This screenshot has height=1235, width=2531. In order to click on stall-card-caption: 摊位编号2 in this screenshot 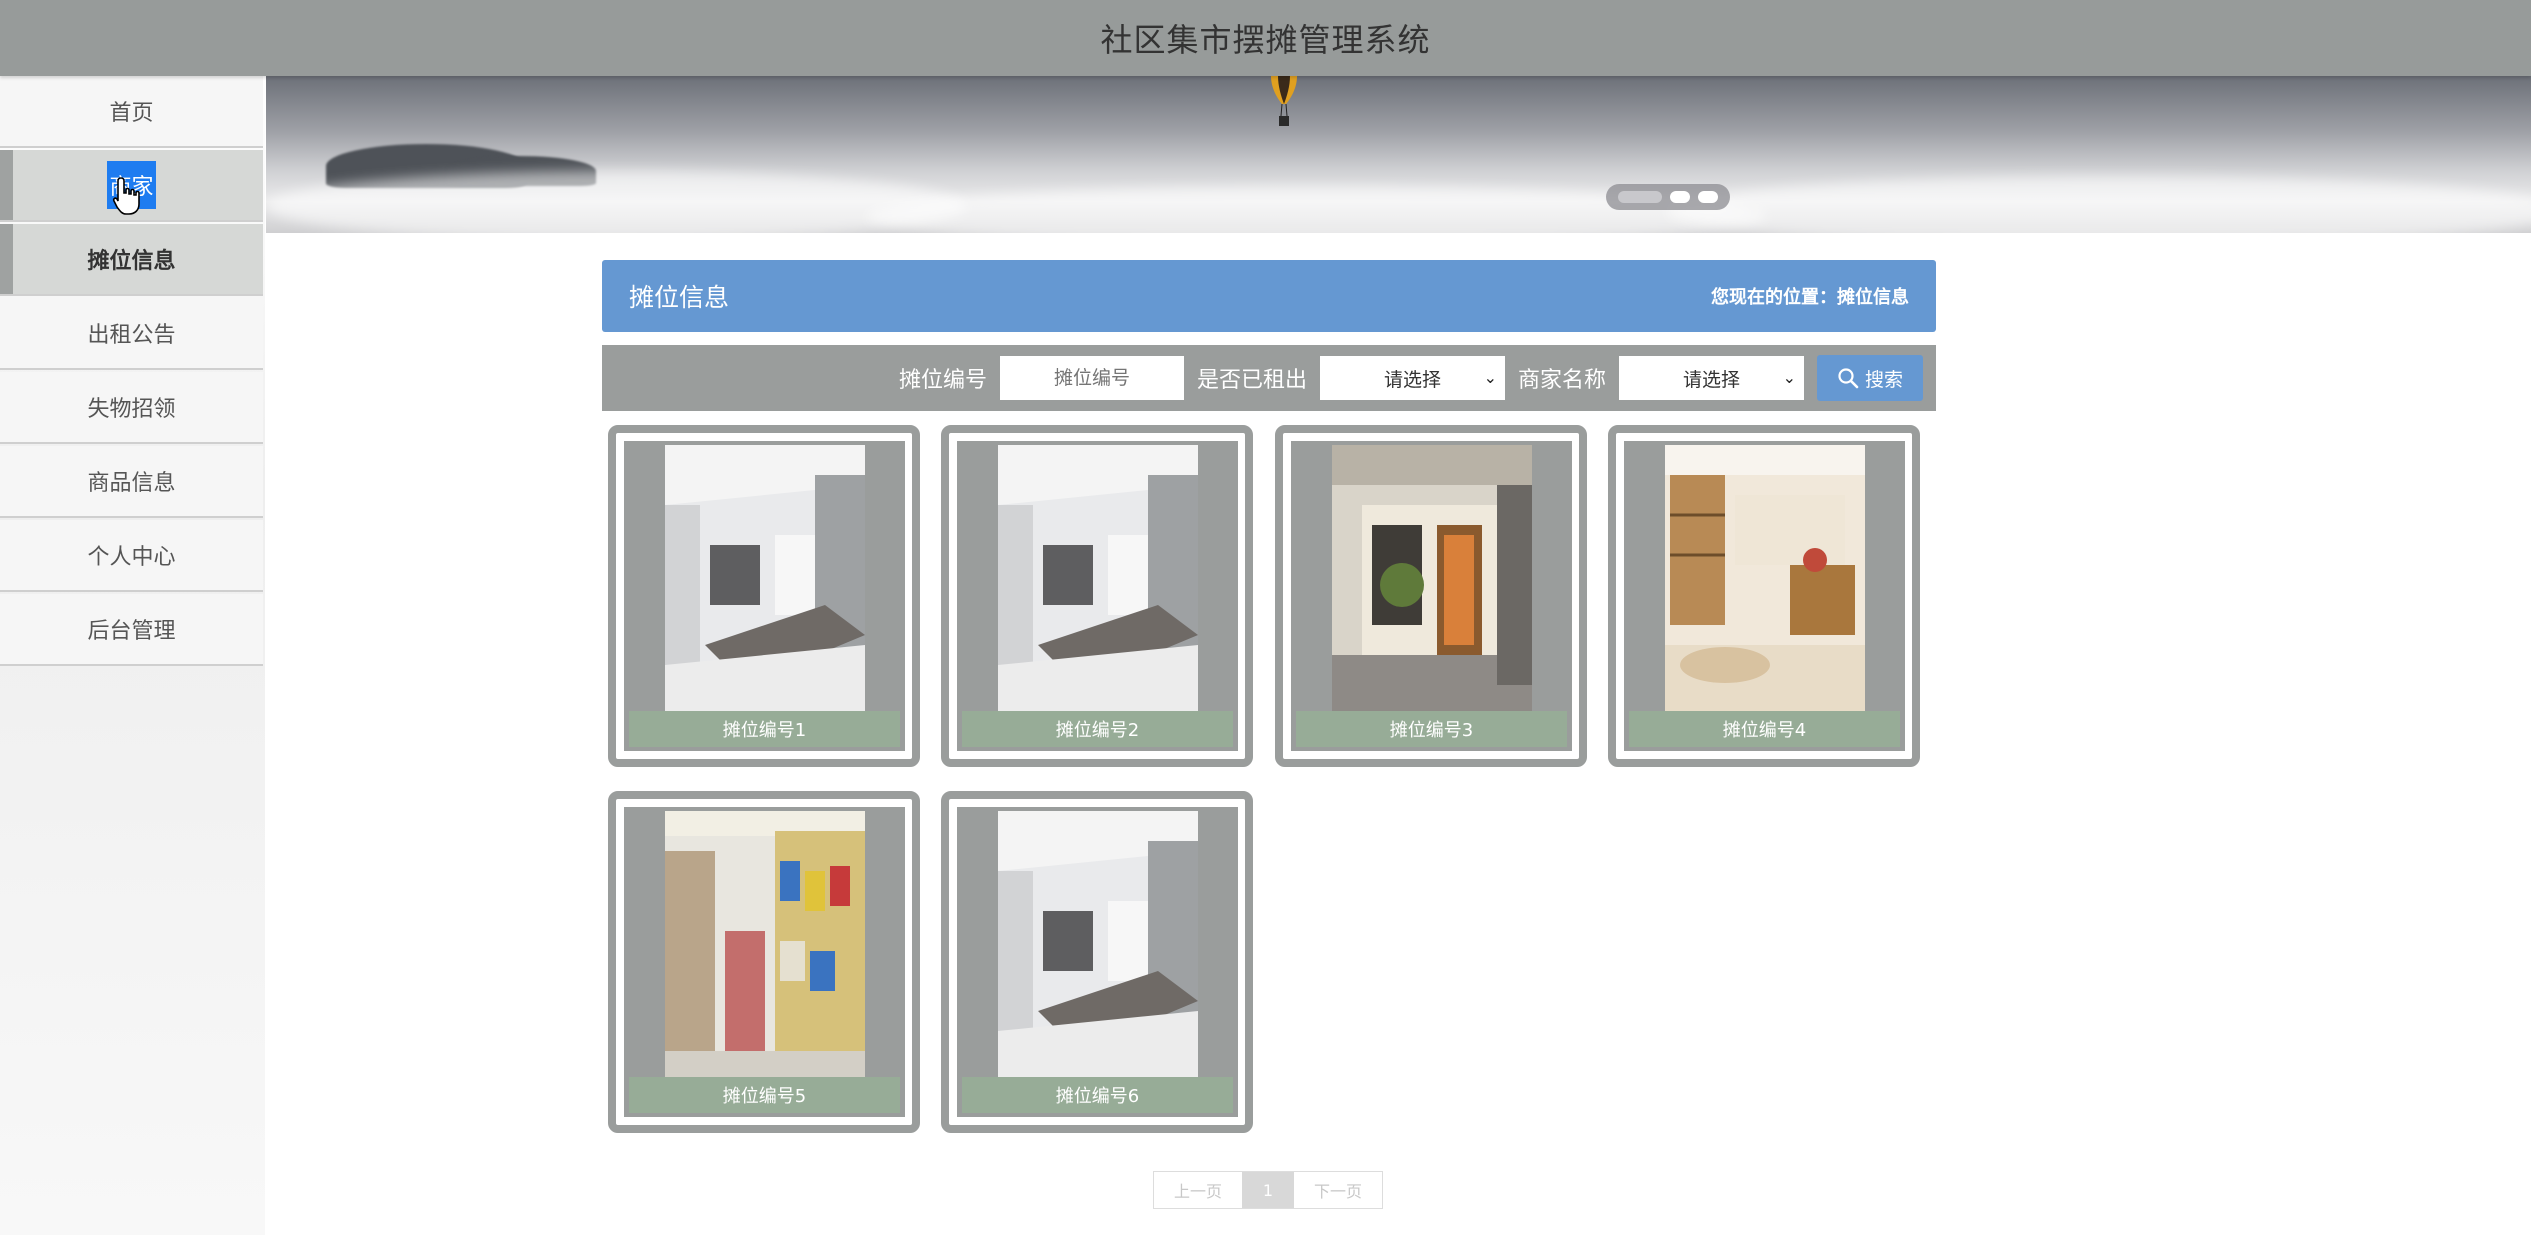, I will do `click(1097, 729)`.